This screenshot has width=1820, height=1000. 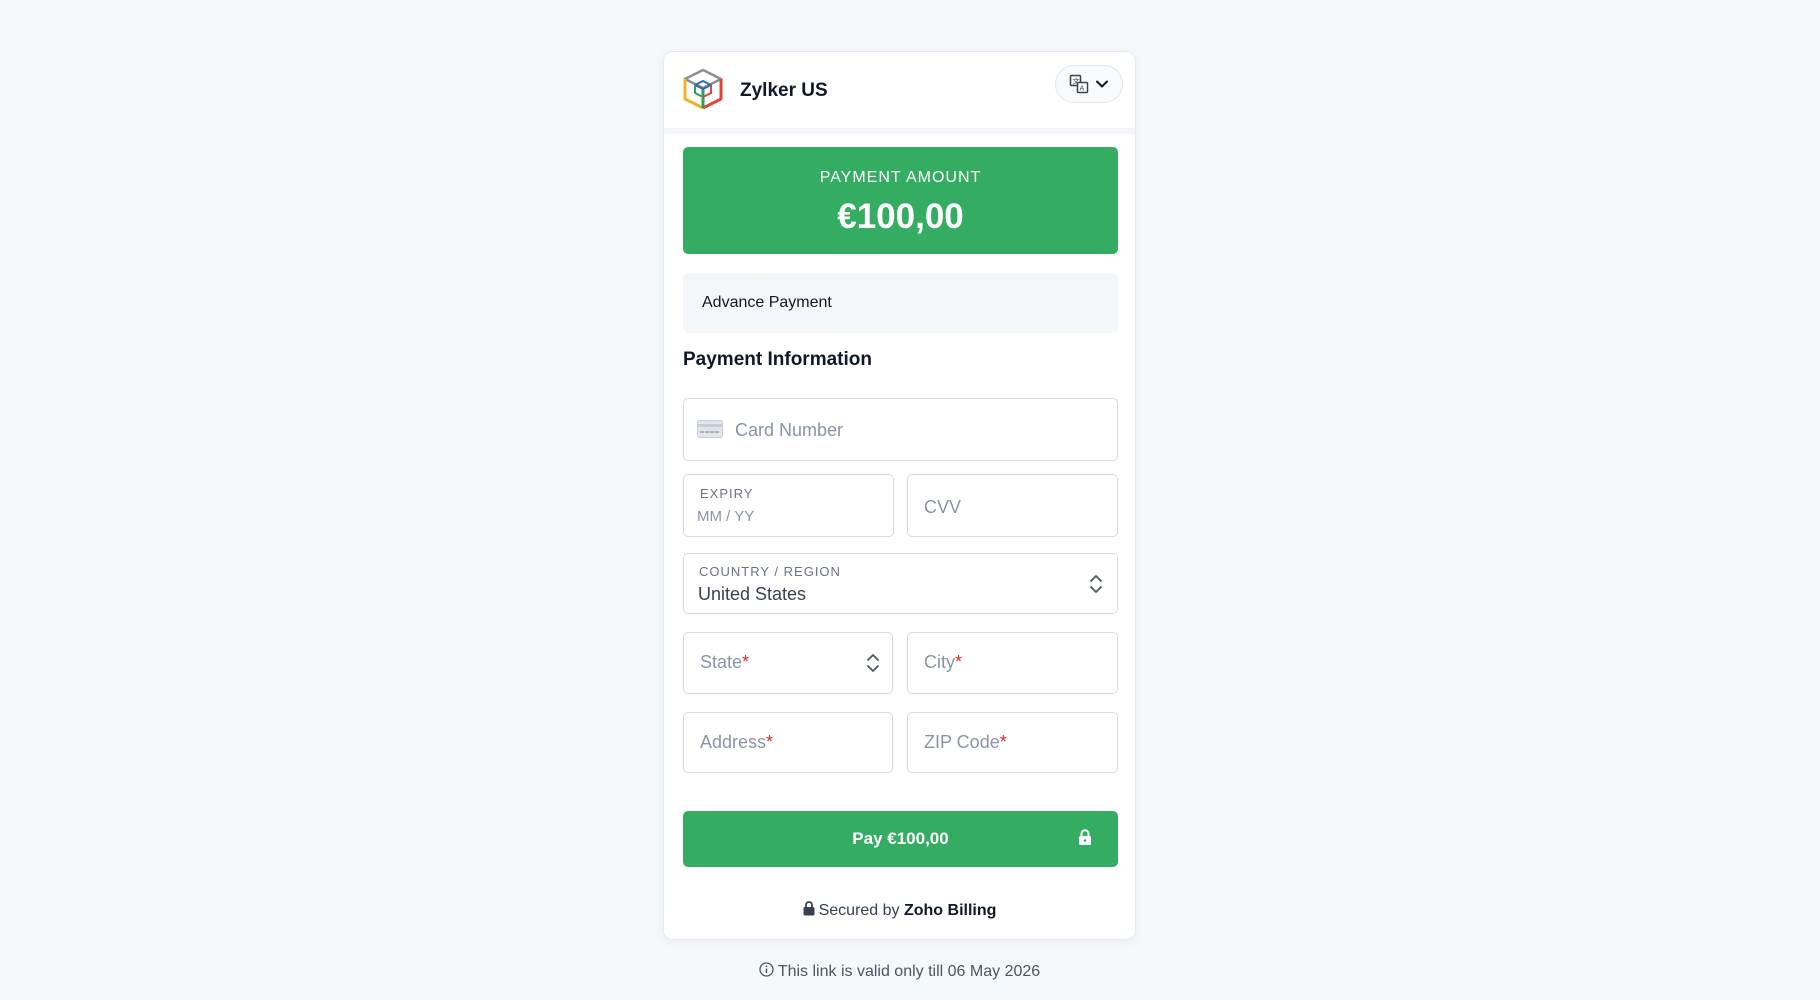 I want to click on pay-button: Pay €100,00, so click(x=900, y=839).